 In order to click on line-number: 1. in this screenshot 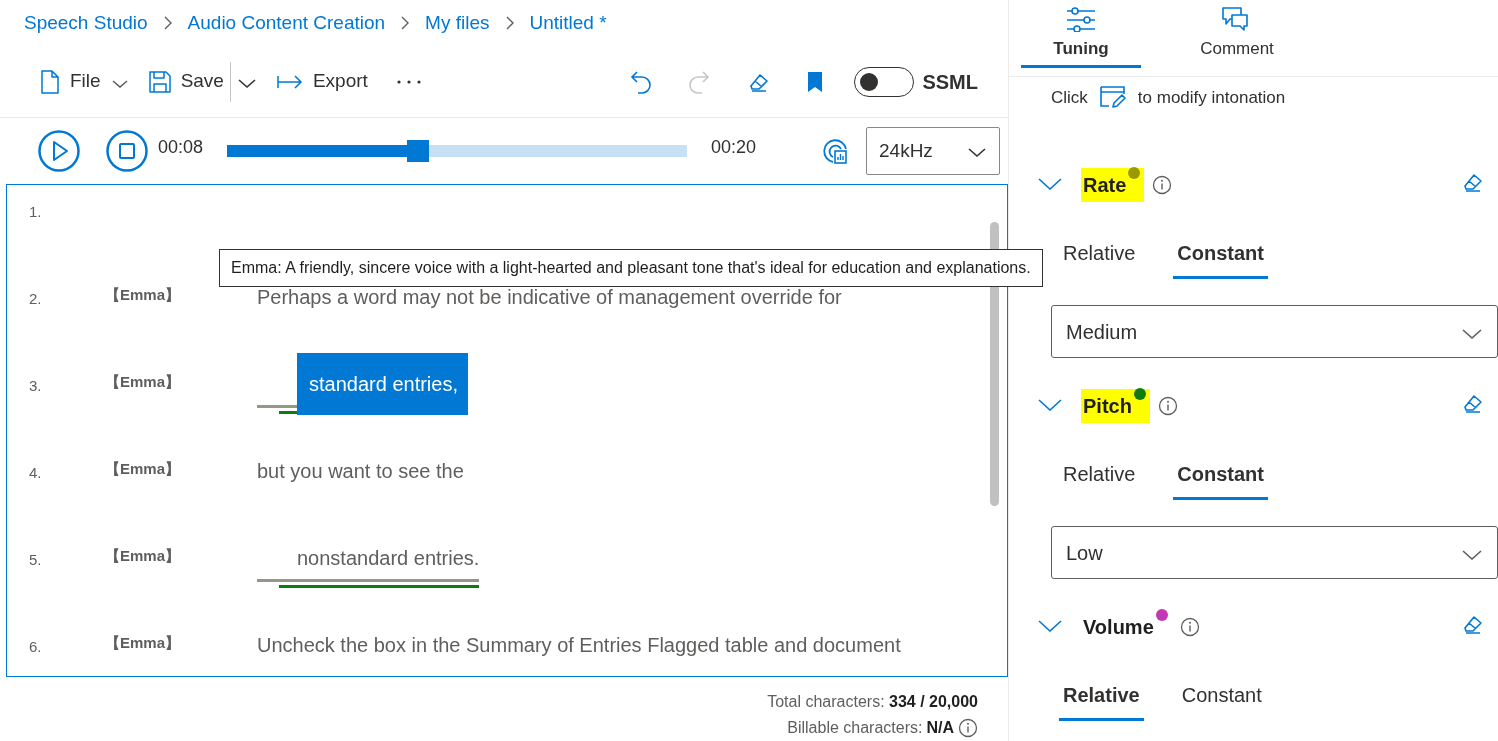, I will do `click(35, 212)`.